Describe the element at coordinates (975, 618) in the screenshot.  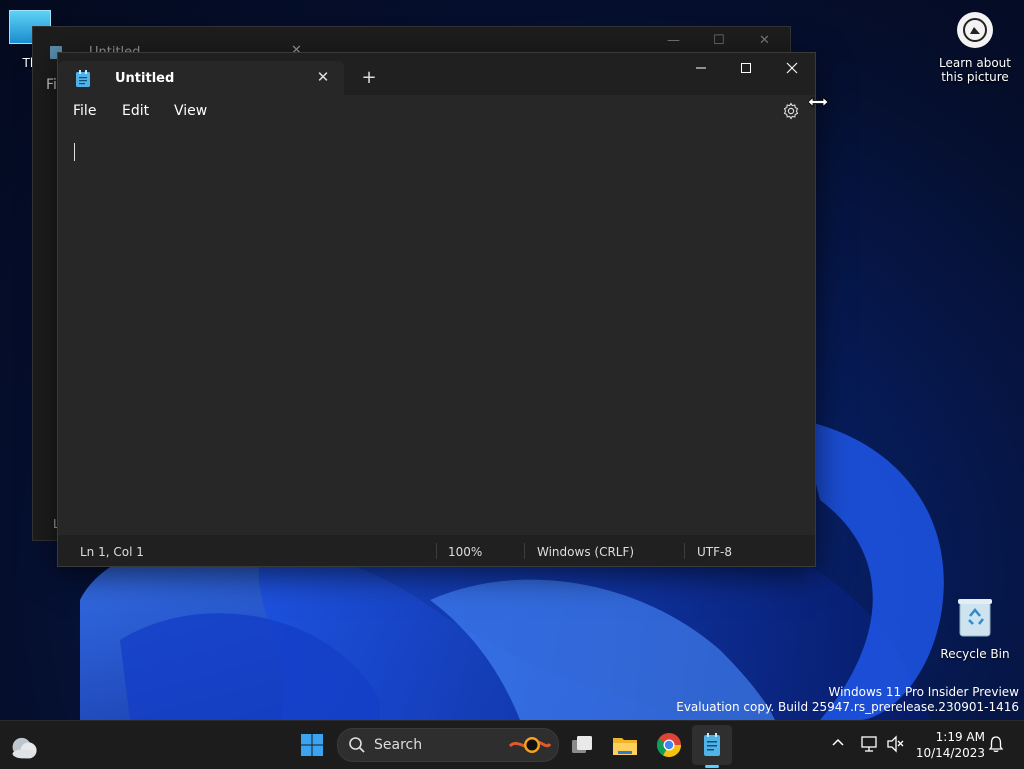
I see `recycle-bin-icon` at that location.